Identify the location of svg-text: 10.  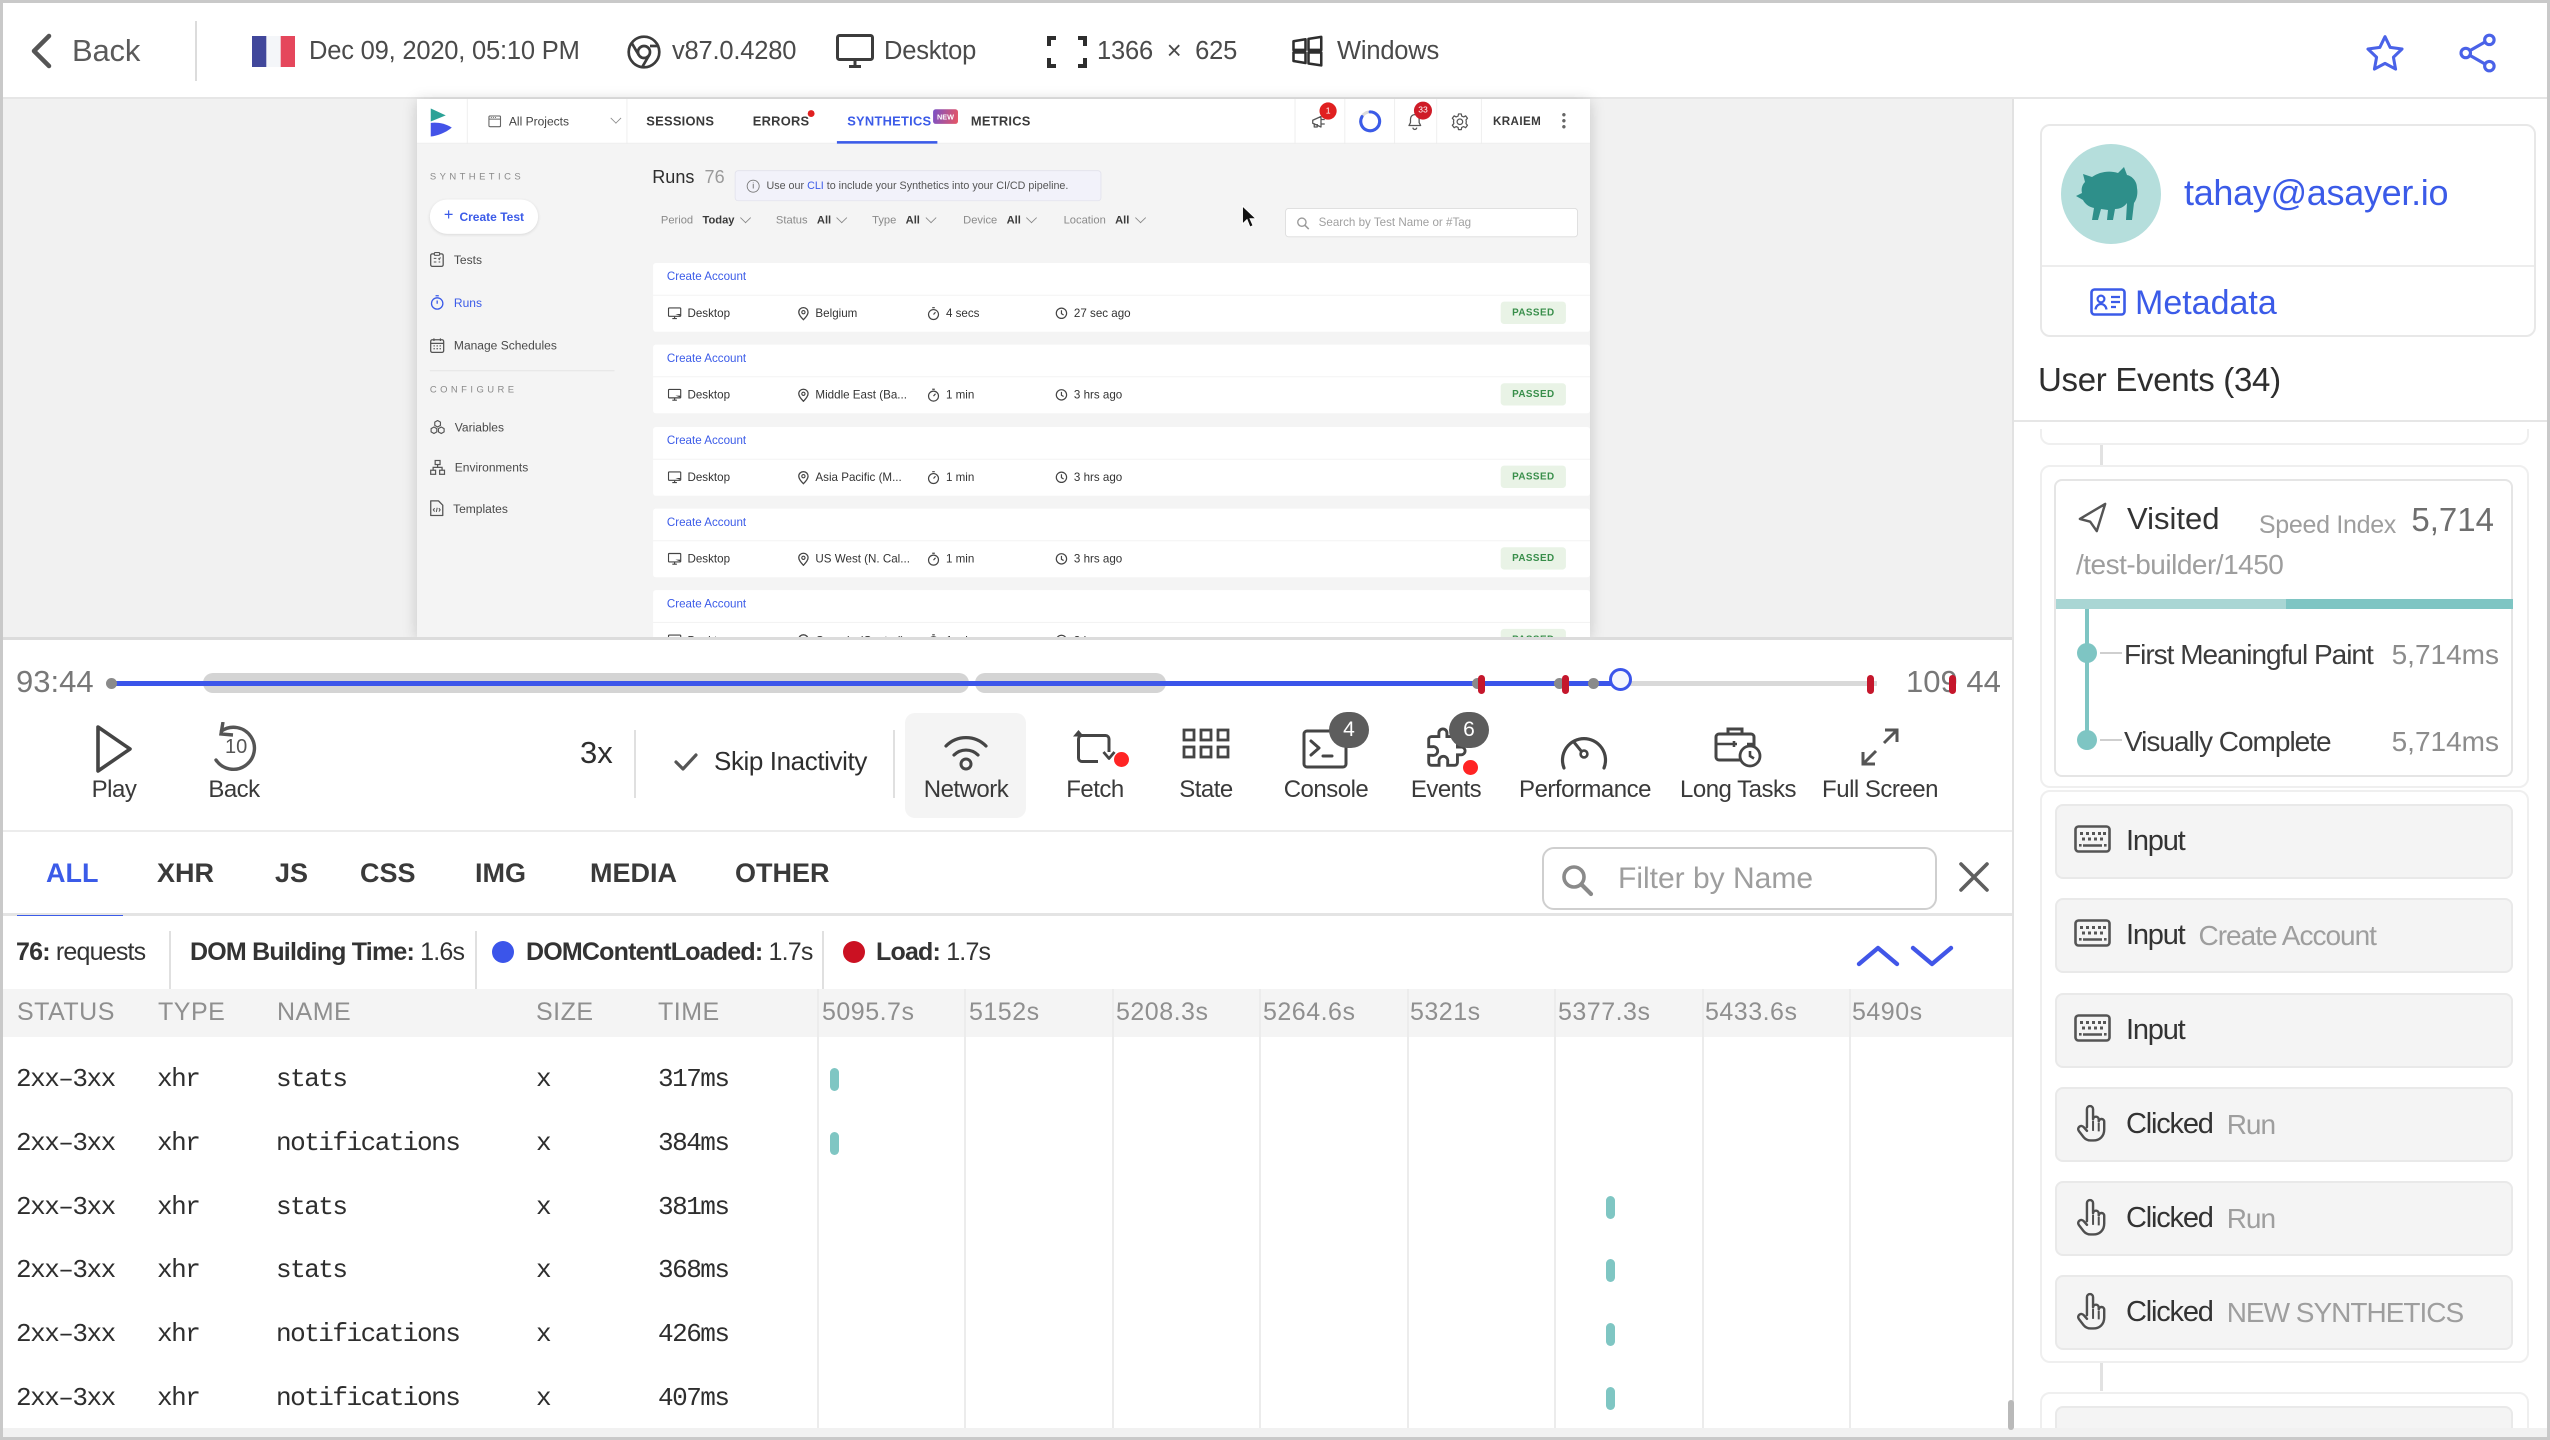
(236, 747).